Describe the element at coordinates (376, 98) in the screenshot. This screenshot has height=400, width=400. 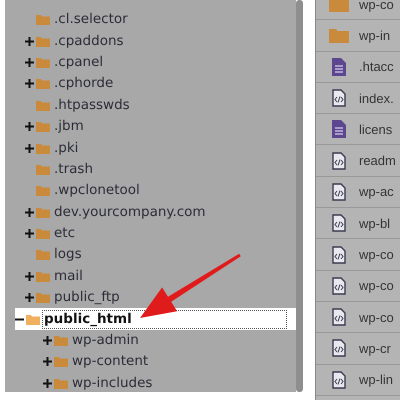
I see `file-name: index.` at that location.